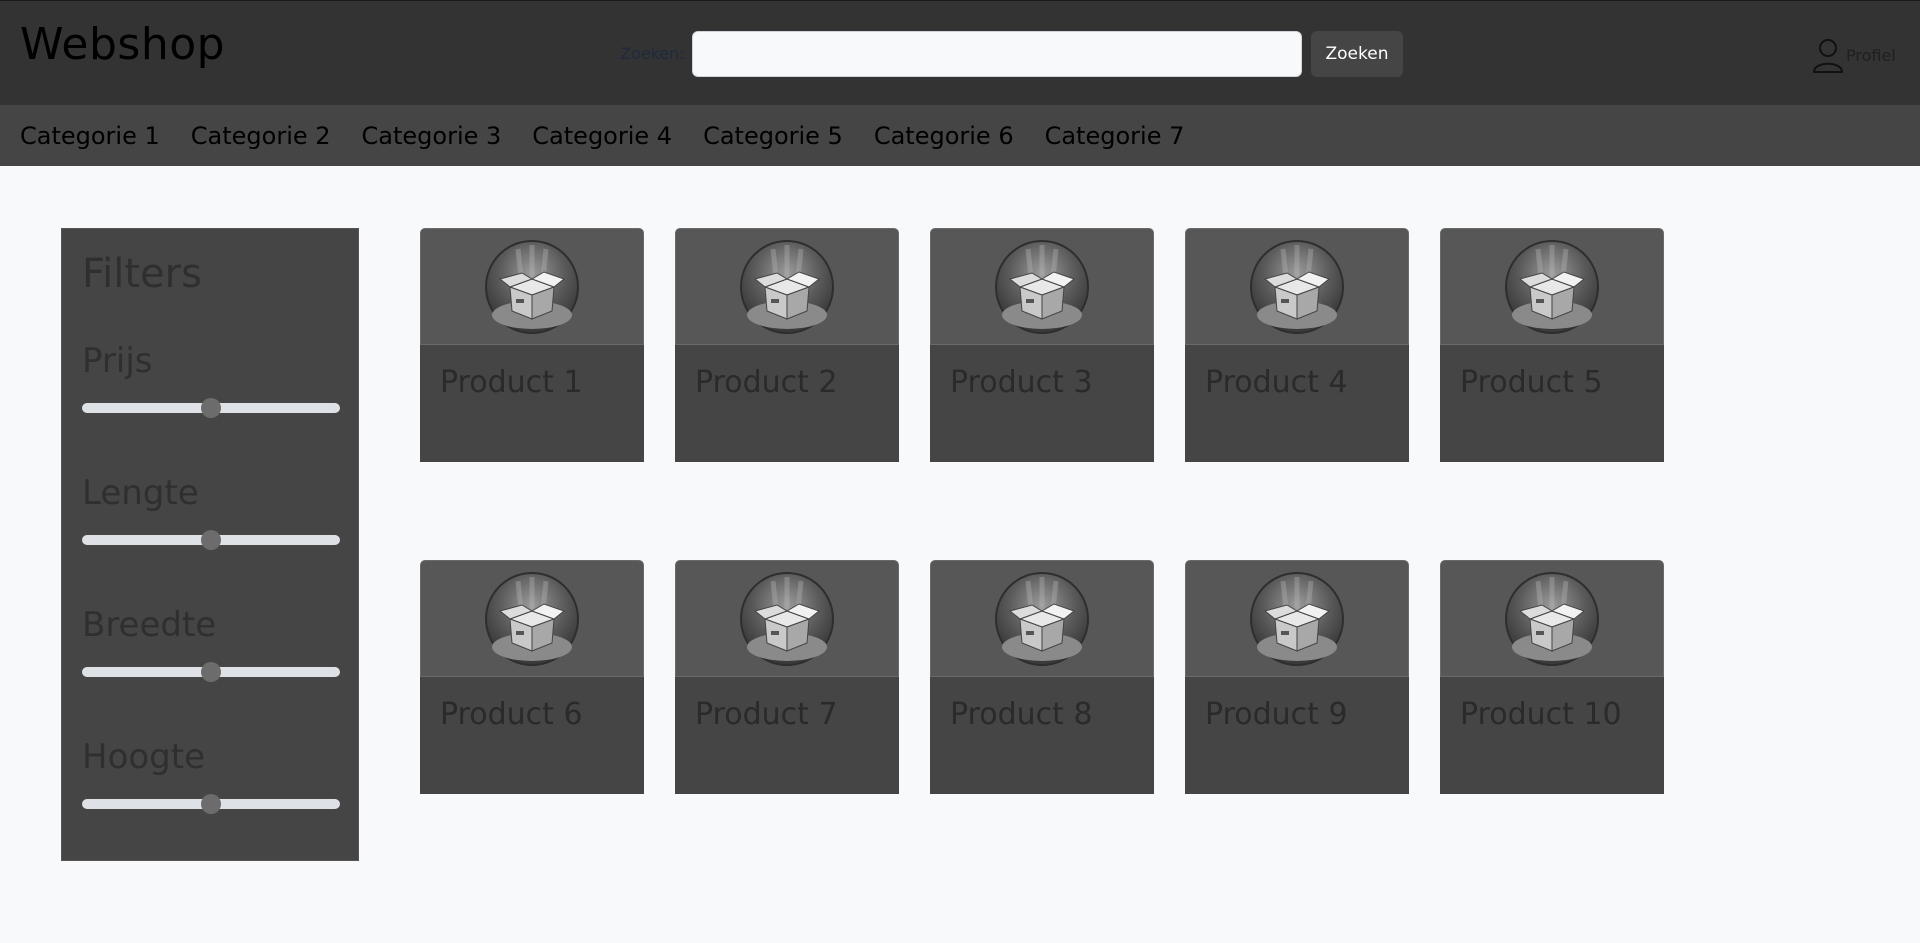 The height and width of the screenshot is (943, 1920). I want to click on profile-link: Profiel, so click(1854, 55).